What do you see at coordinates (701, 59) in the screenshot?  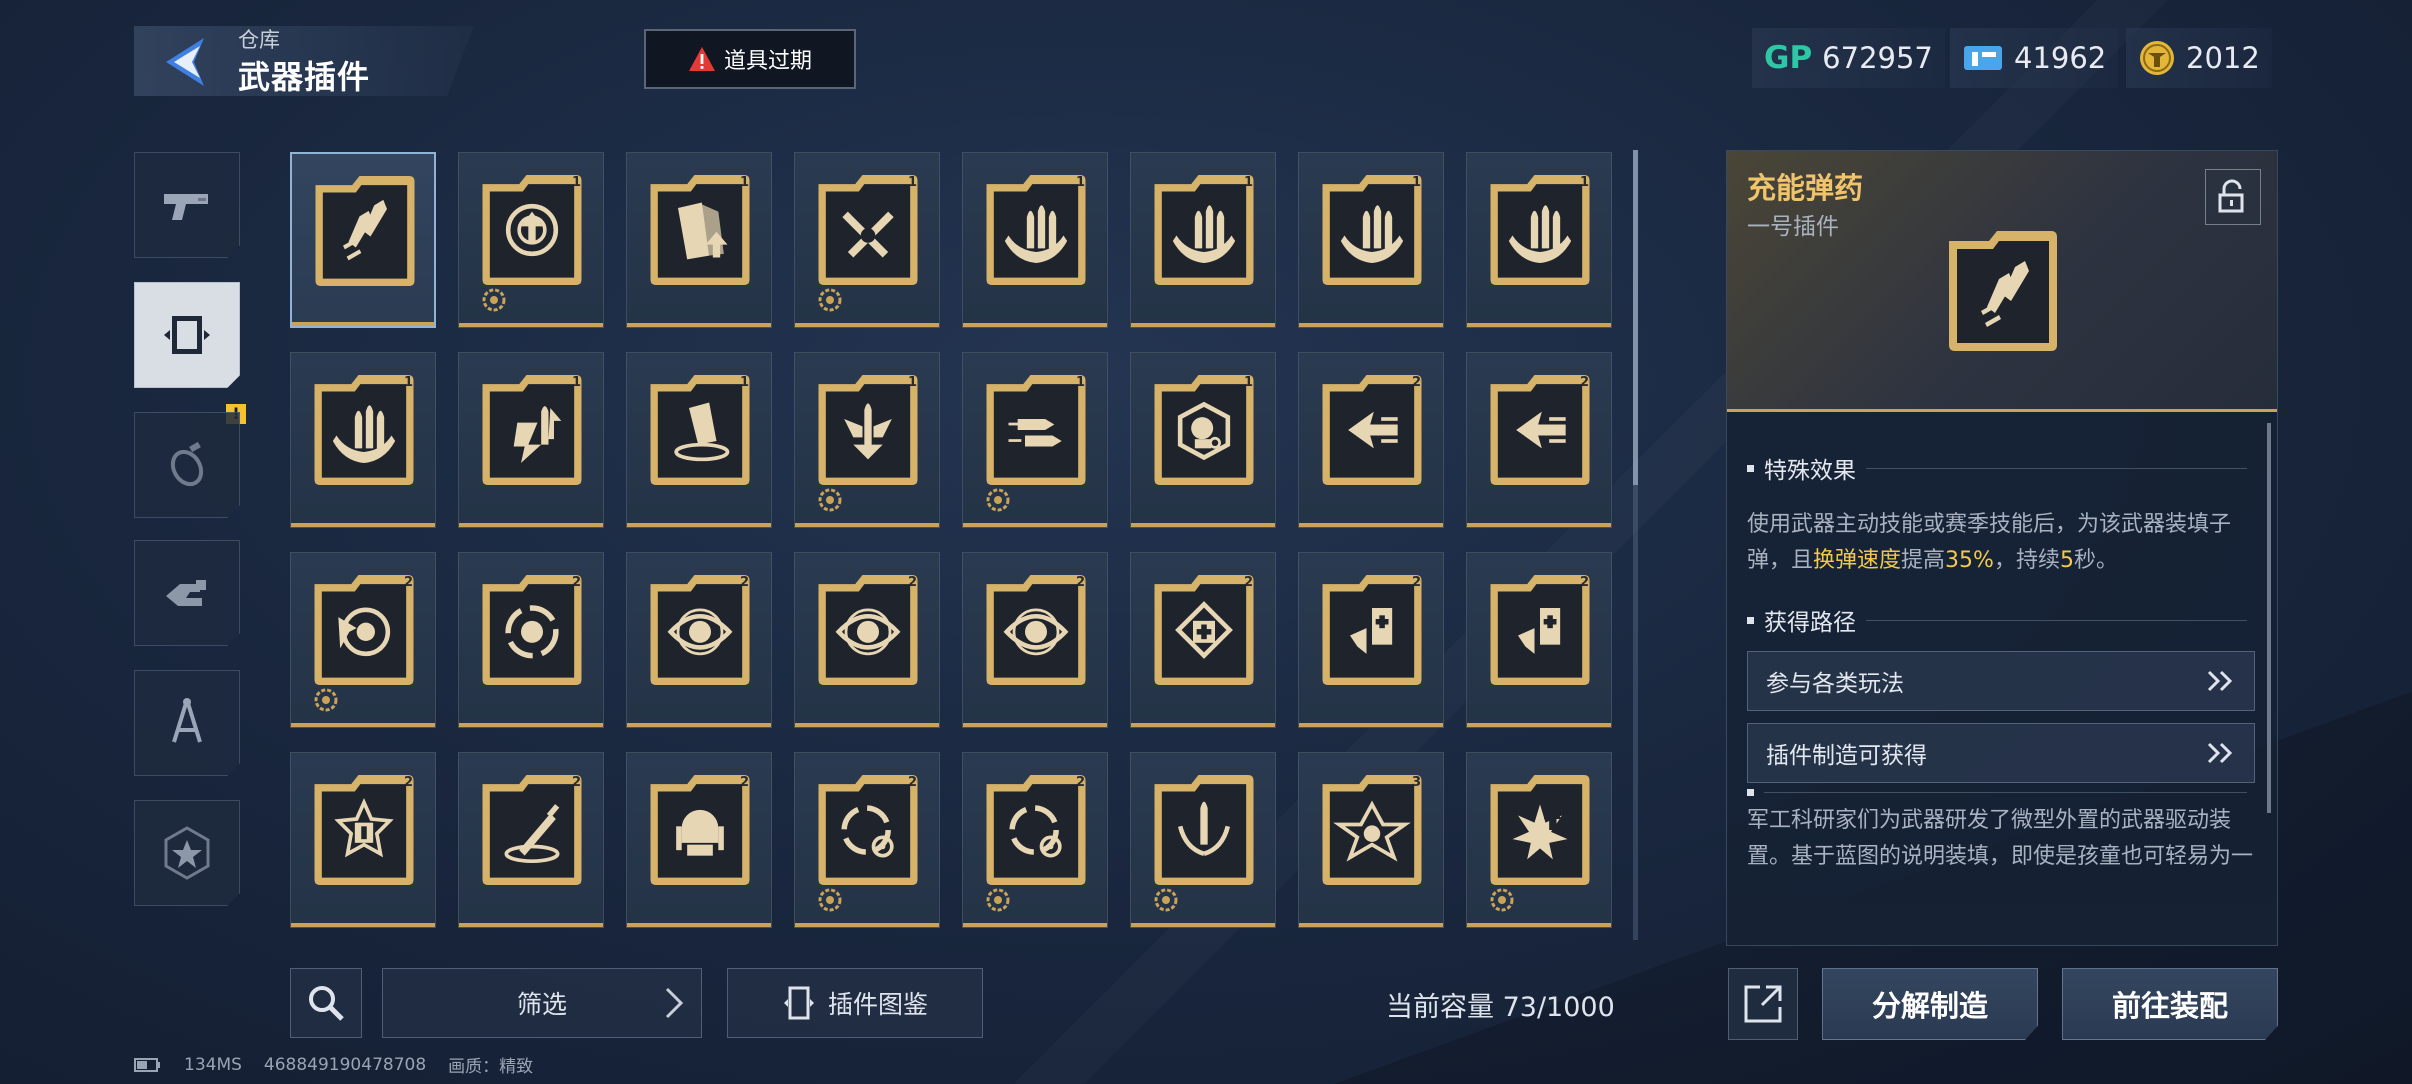 I see `warning-icon` at bounding box center [701, 59].